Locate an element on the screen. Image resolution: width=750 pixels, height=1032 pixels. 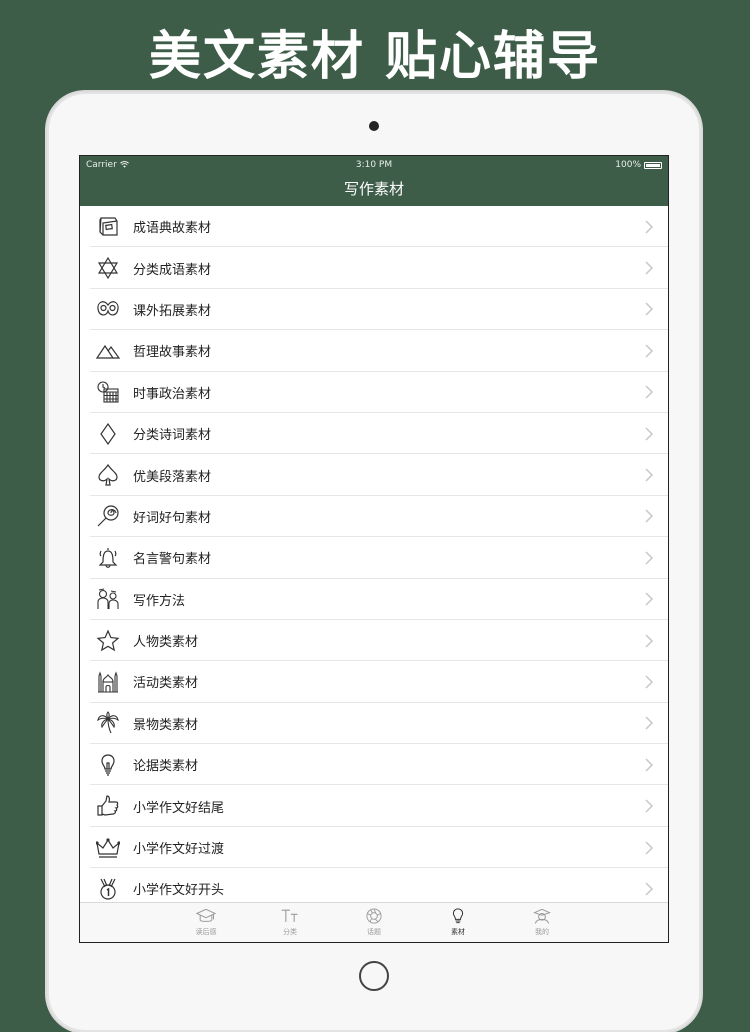
star-of-david-icon is located at coordinates (108, 268).